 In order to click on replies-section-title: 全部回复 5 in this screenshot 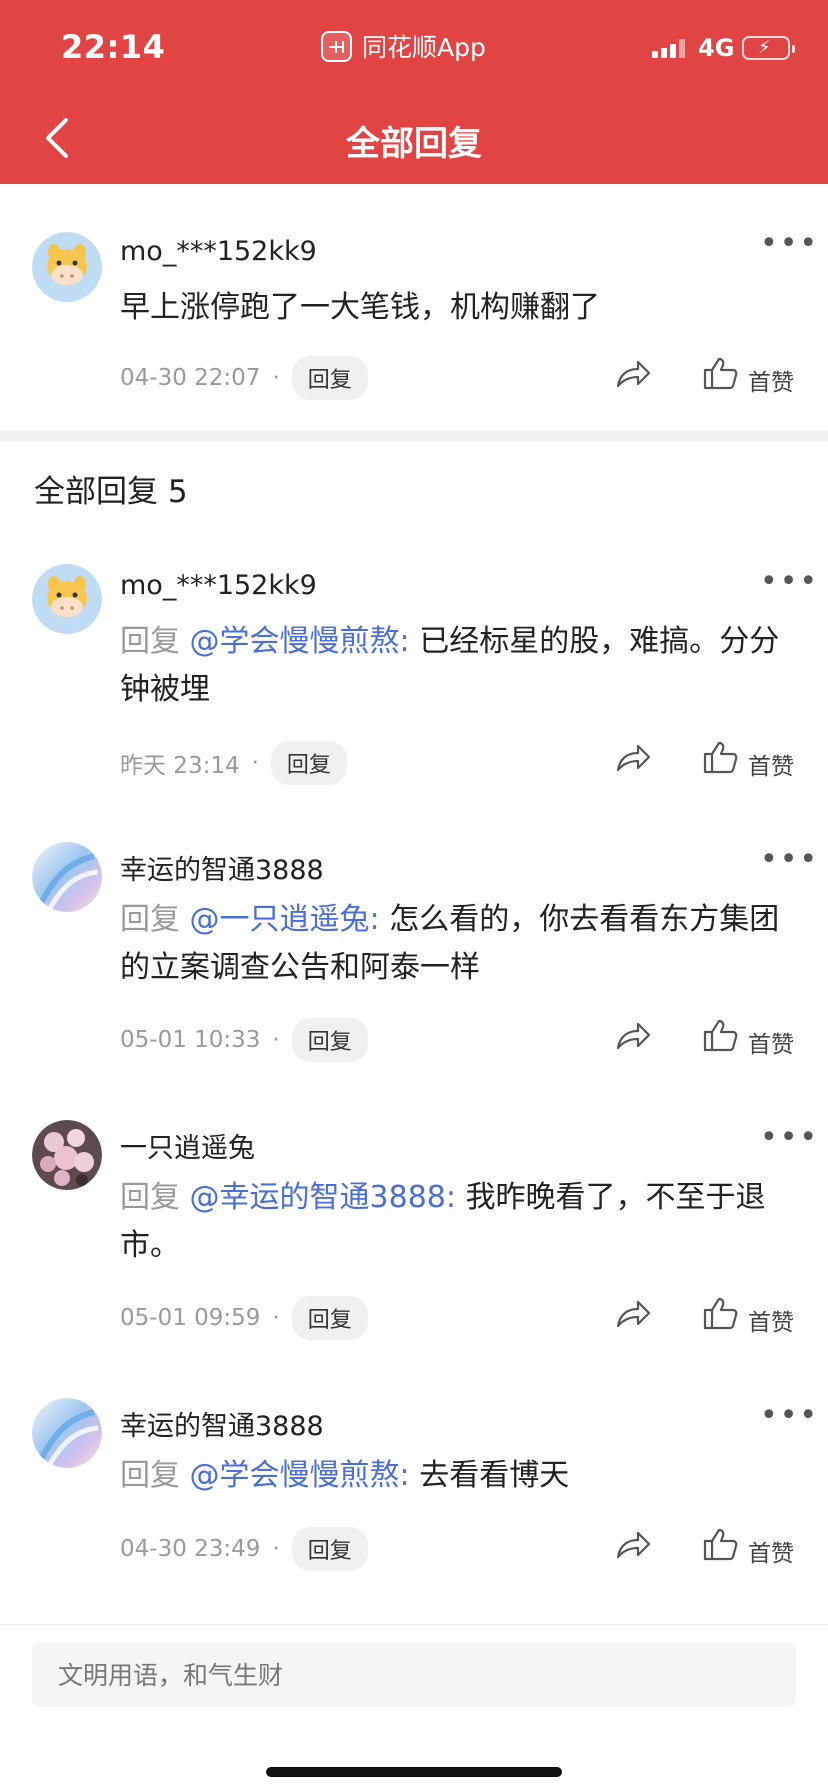, I will do `click(111, 492)`.